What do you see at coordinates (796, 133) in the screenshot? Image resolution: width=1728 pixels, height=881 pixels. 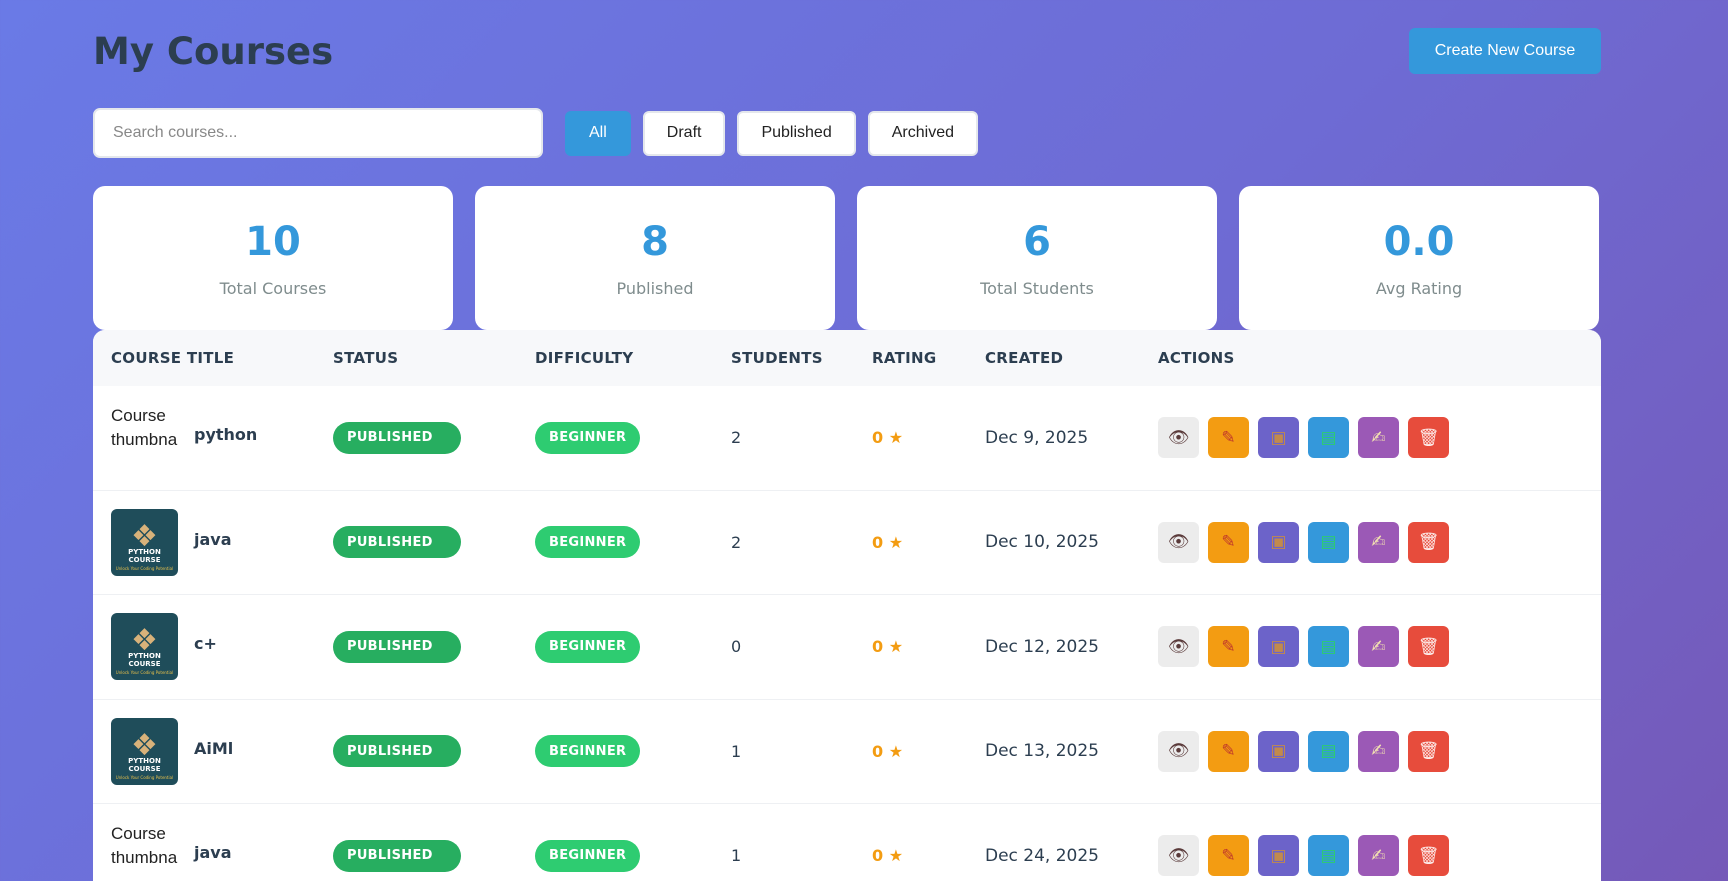 I see `filter-published-button: Published` at bounding box center [796, 133].